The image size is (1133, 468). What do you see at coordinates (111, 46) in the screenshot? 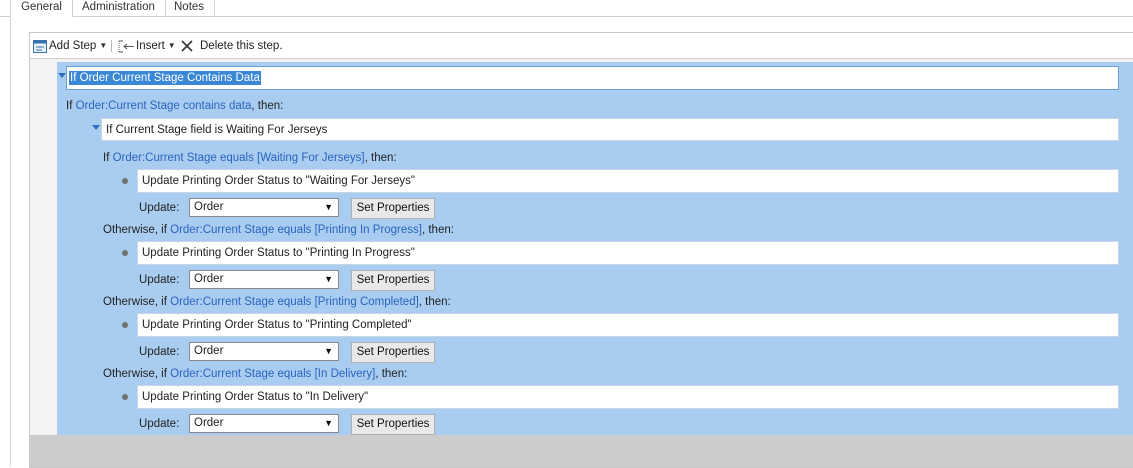
I see `toolbar-divider` at bounding box center [111, 46].